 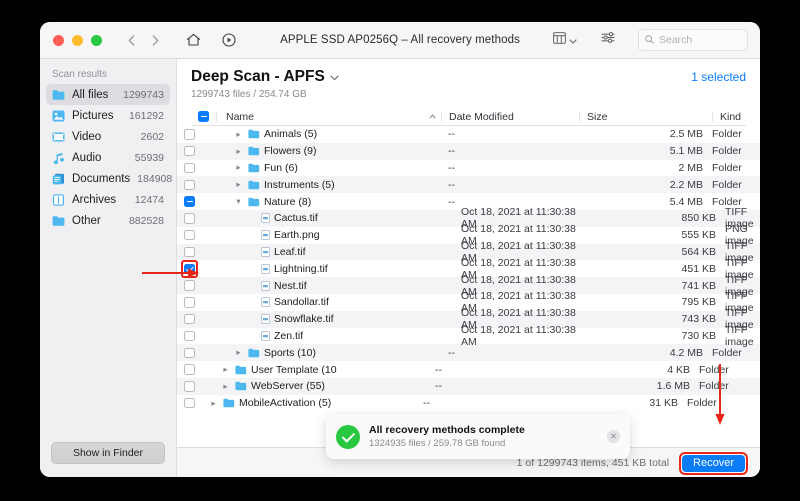 I want to click on close-window-button, so click(x=58, y=40).